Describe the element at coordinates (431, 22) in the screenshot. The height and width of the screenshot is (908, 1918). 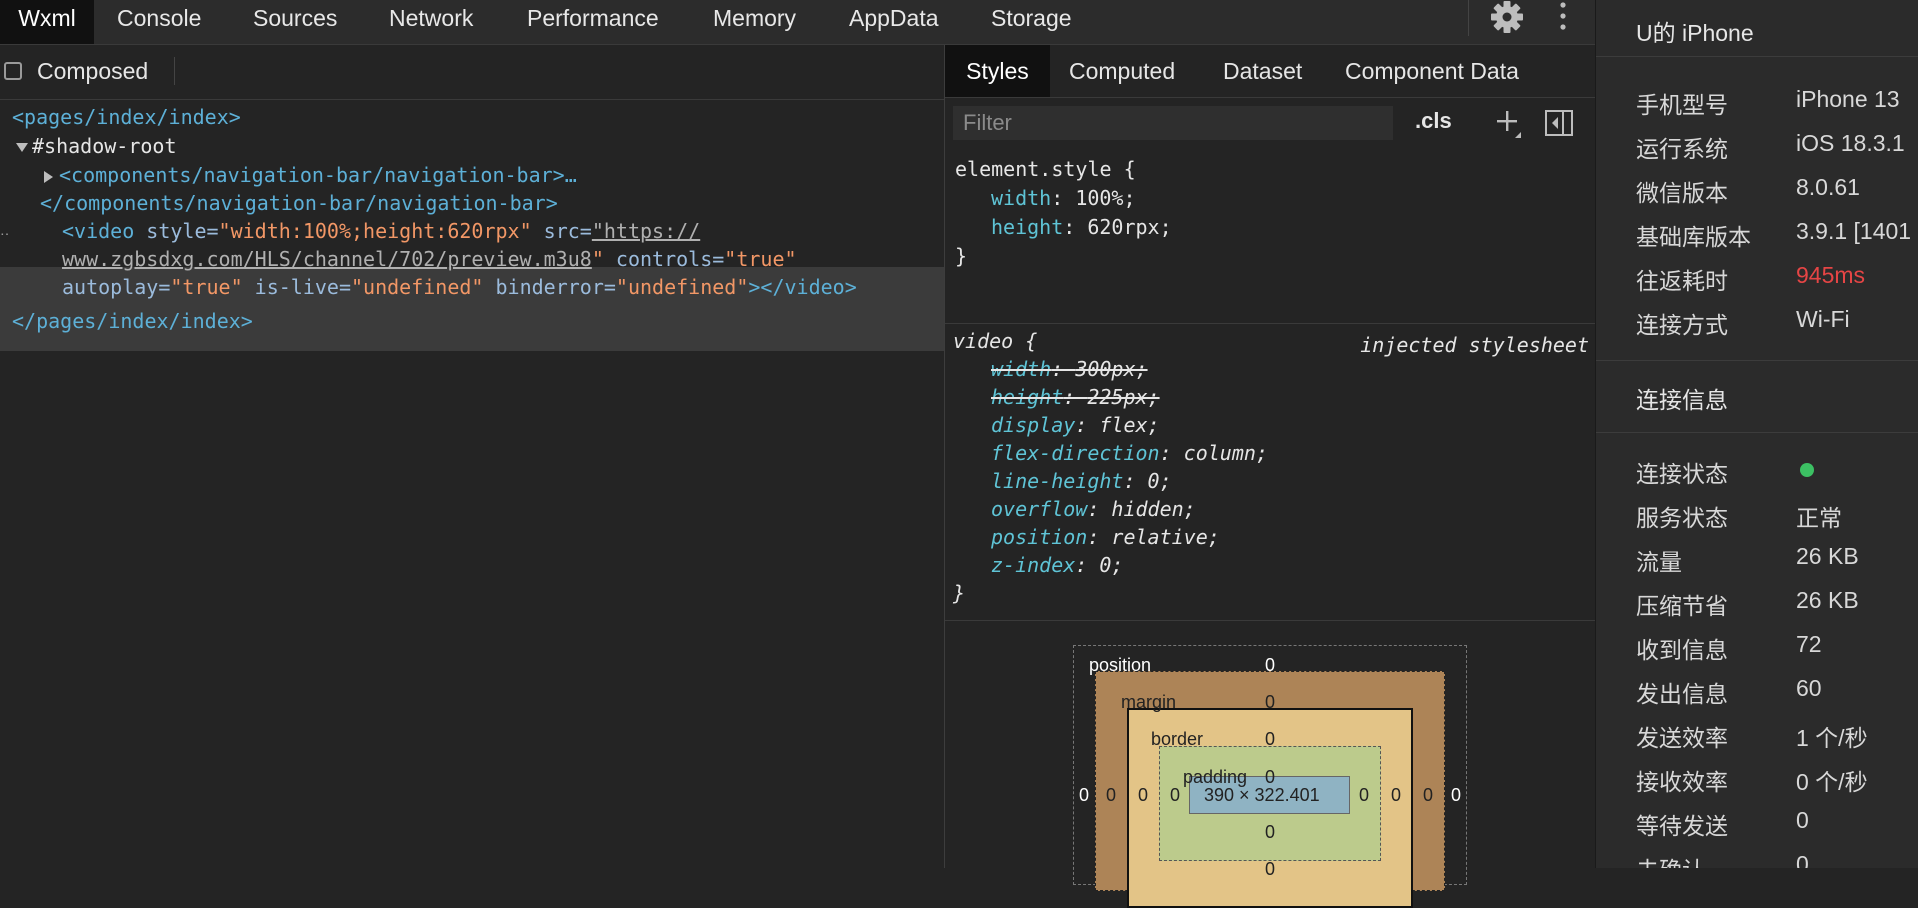
I see `tab-network: Network` at that location.